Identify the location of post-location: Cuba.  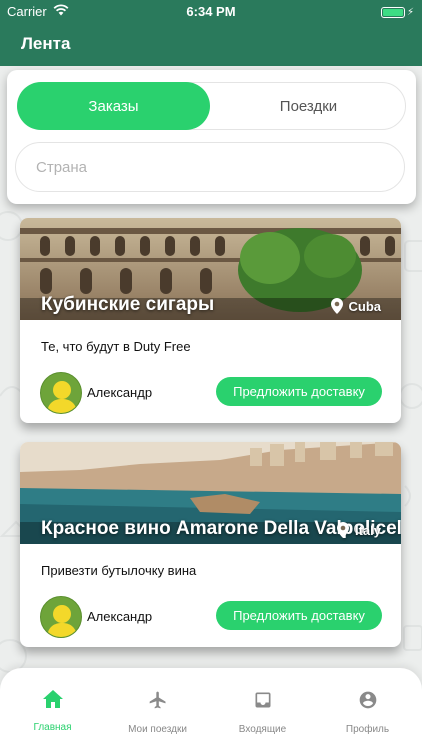
(356, 306).